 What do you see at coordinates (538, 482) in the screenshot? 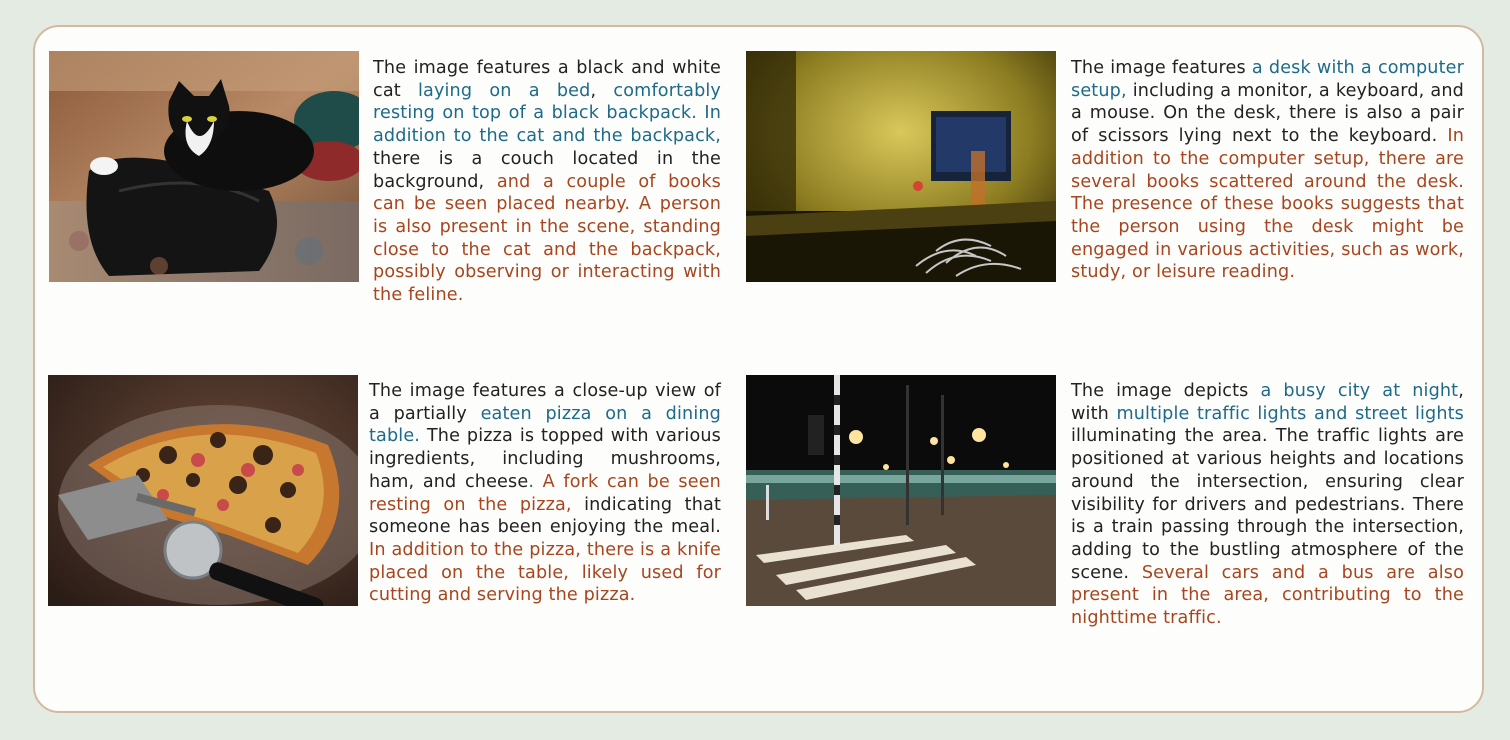
I see `caption-segment` at bounding box center [538, 482].